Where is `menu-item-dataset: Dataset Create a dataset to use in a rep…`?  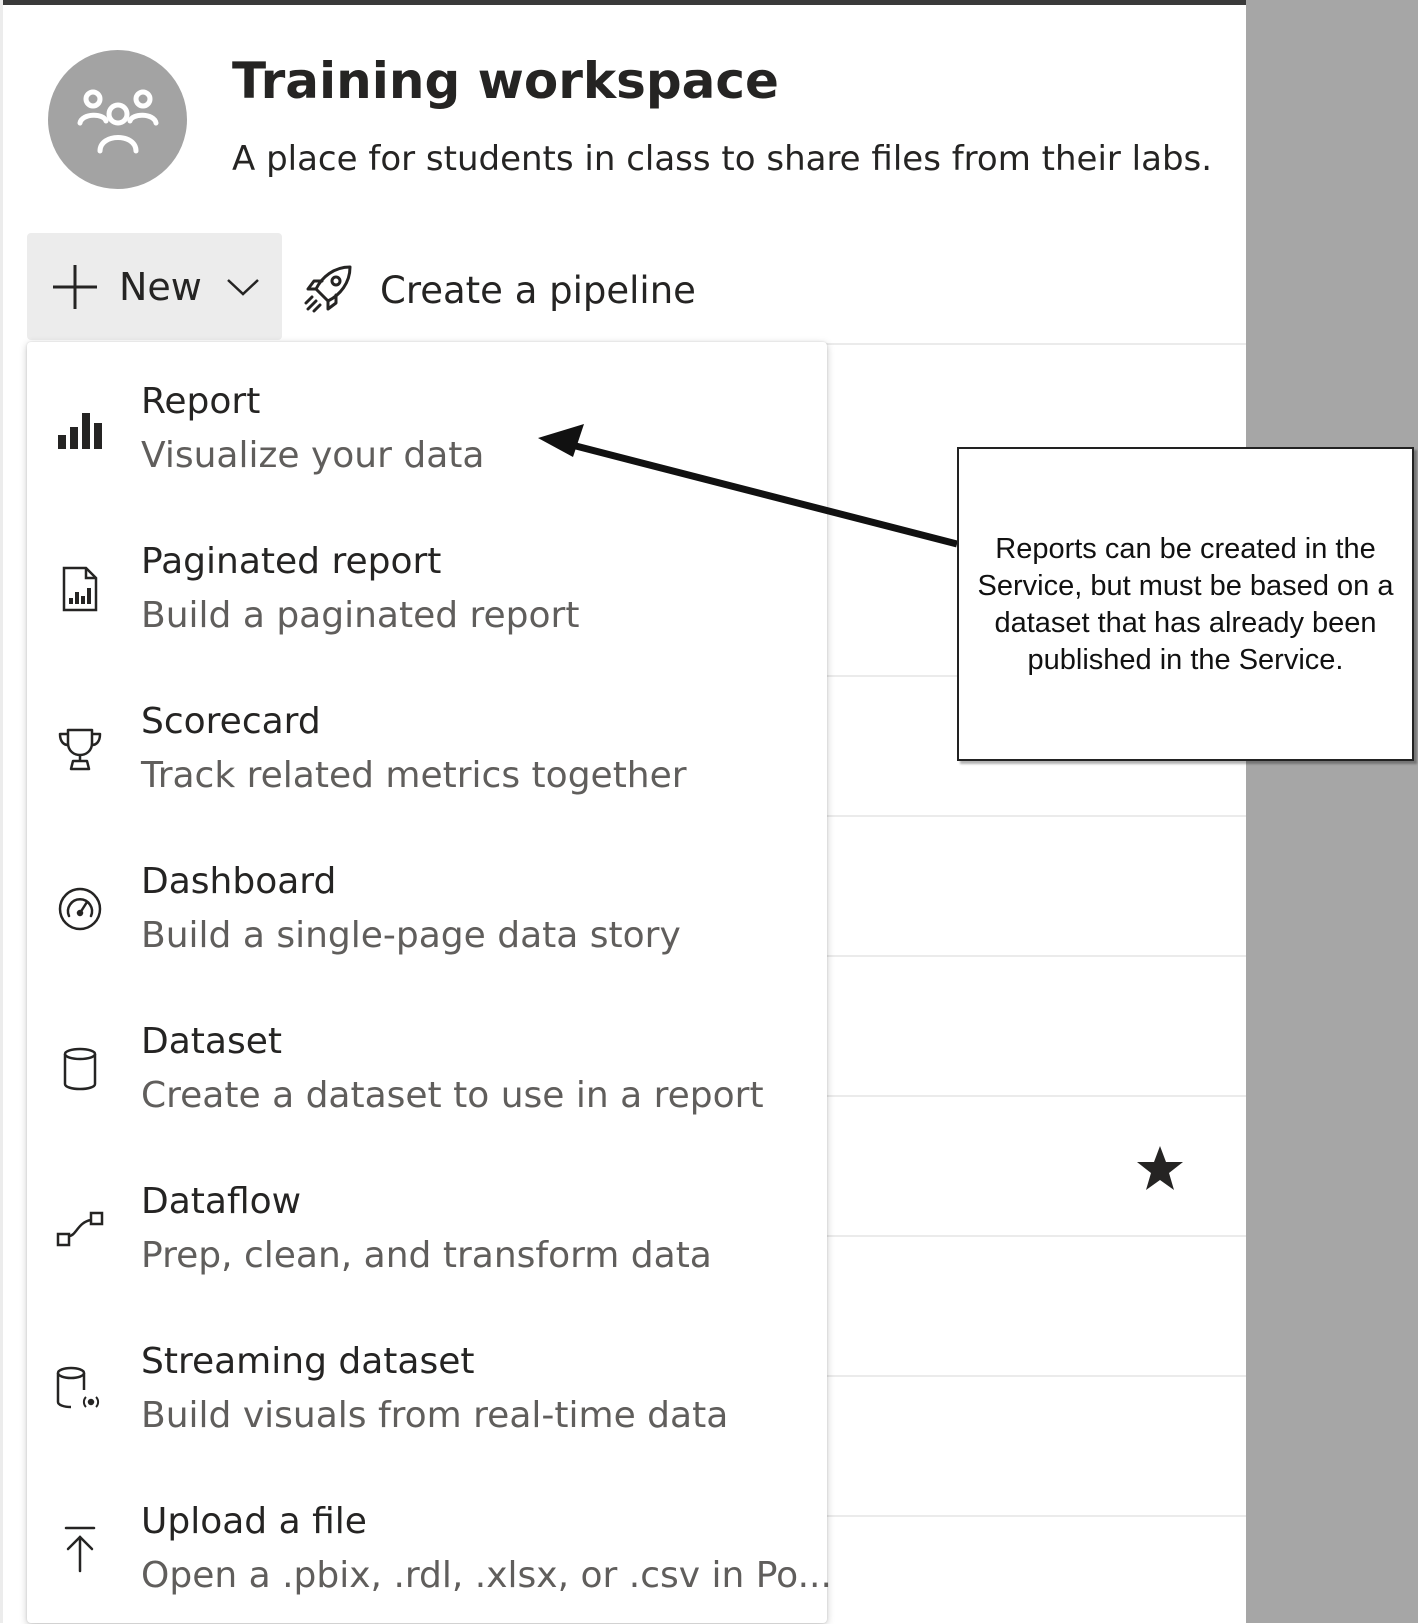
menu-item-dataset: Dataset Create a dataset to use in a rep… is located at coordinates (427, 1069).